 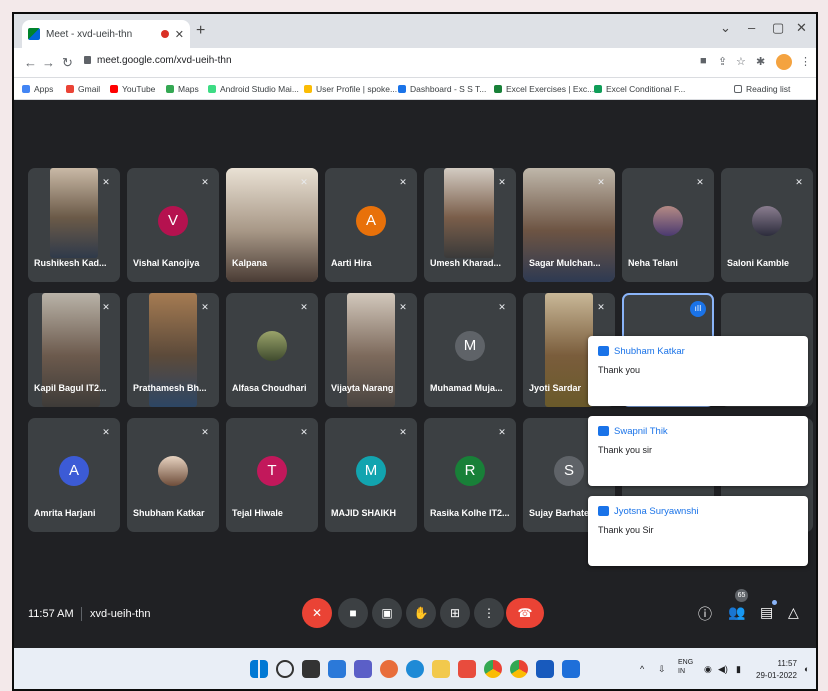 What do you see at coordinates (371, 471) in the screenshot?
I see `avatar: M` at bounding box center [371, 471].